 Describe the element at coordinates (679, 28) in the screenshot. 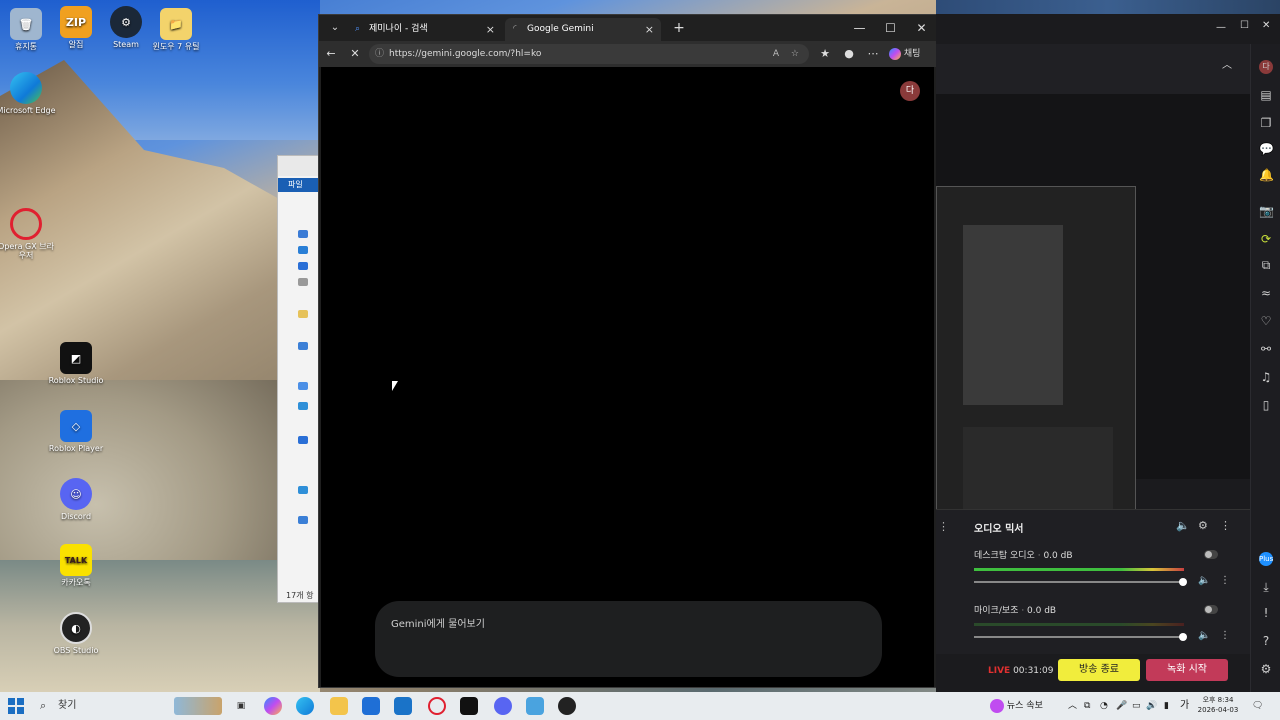

I see `new-tab-button: +` at that location.